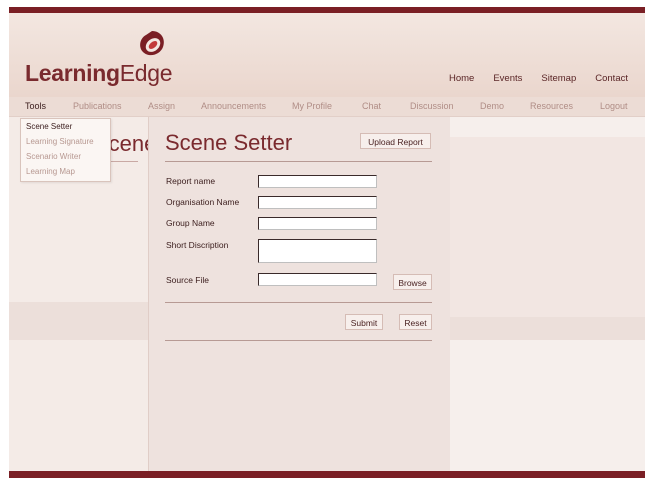 This screenshot has width=645, height=478. I want to click on top-link-sitemap: Sitemap, so click(558, 78).